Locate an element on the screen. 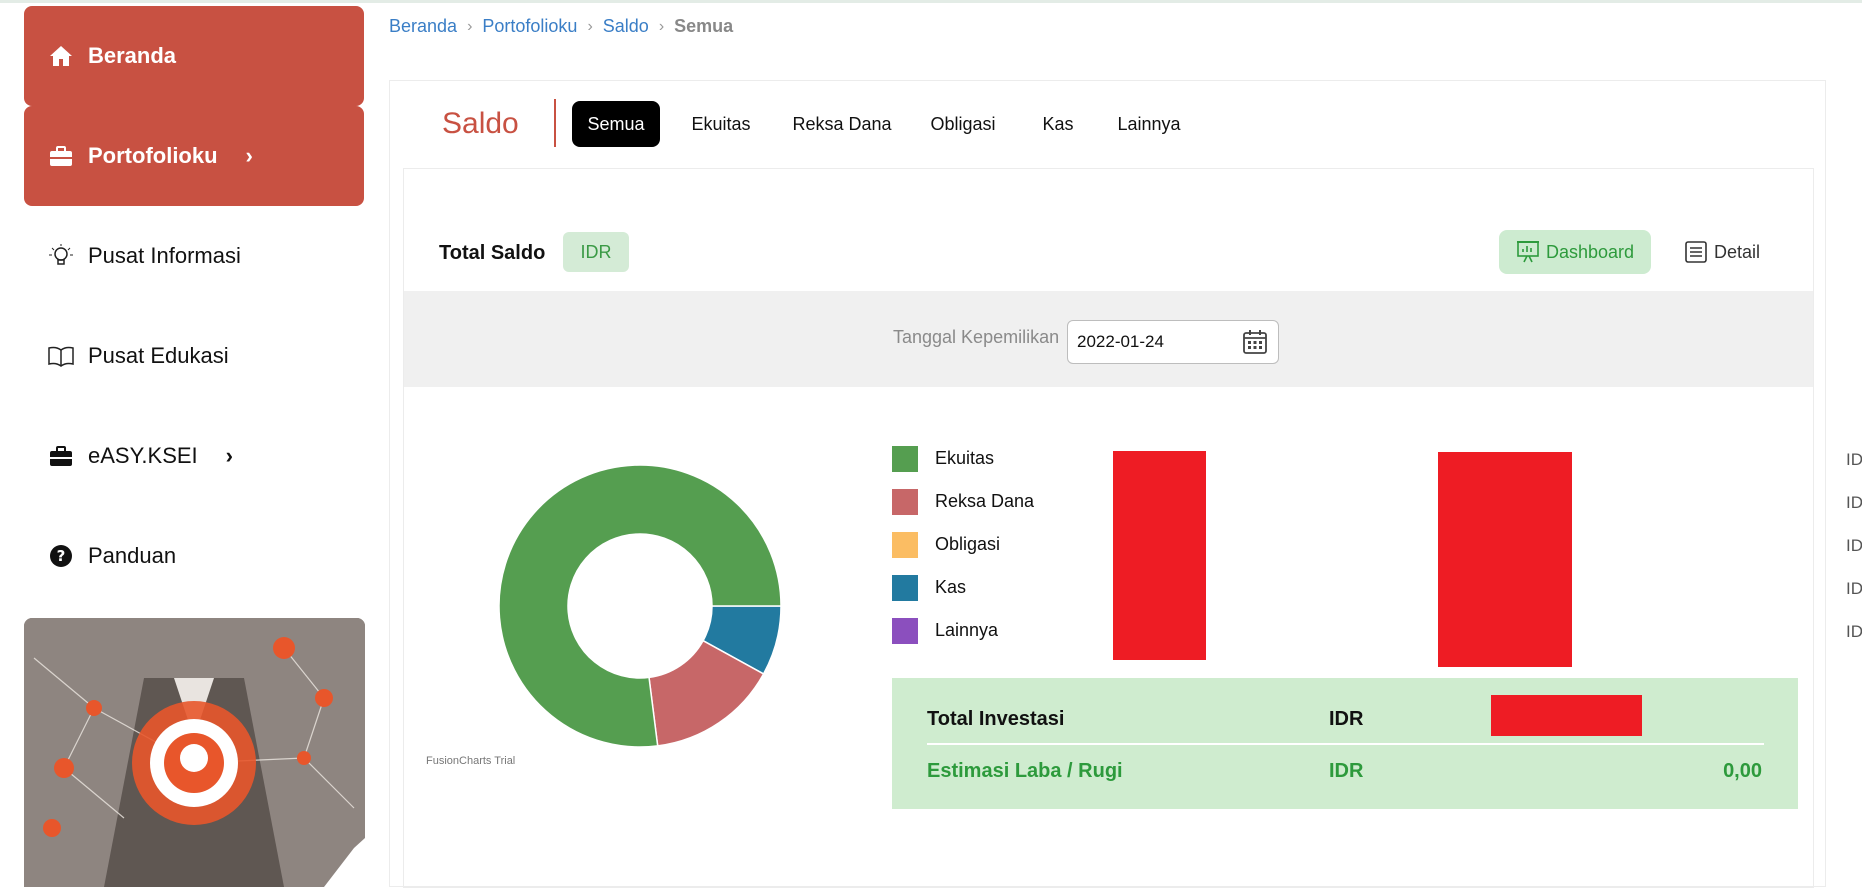 The height and width of the screenshot is (888, 1862). sidebar-item-label: Beranda is located at coordinates (132, 55).